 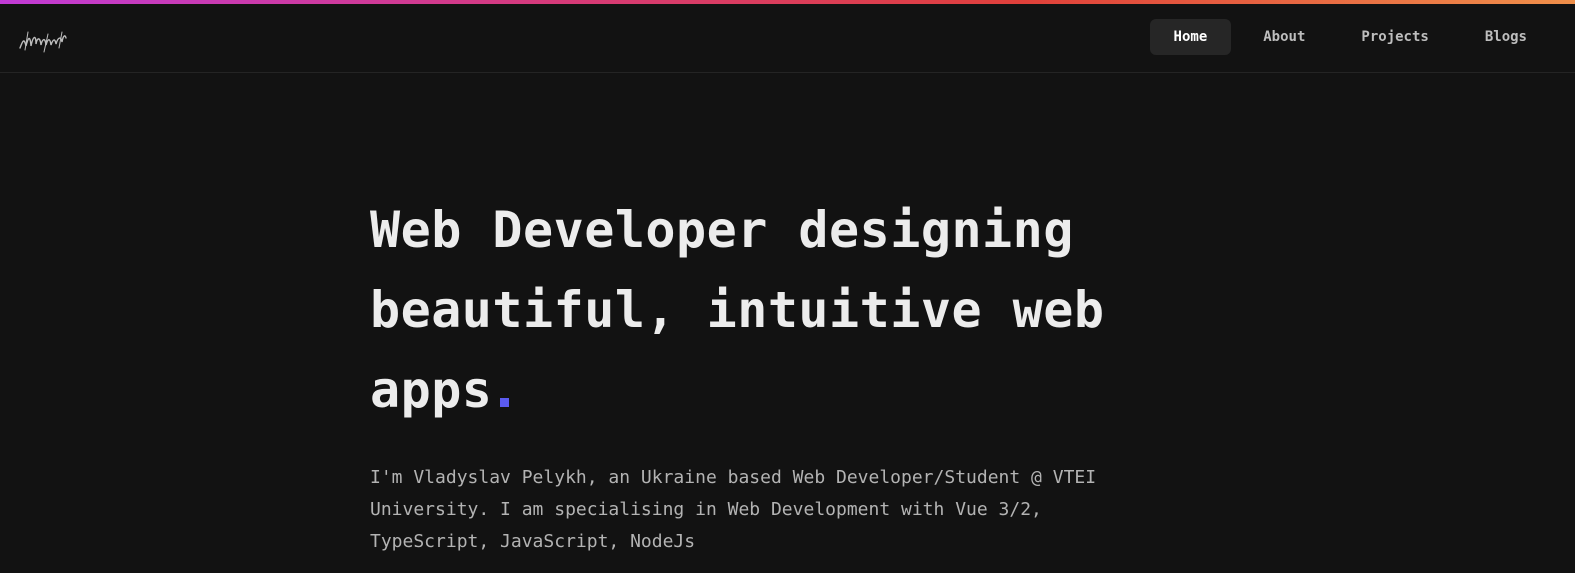 What do you see at coordinates (431, 390) in the screenshot?
I see `headline-line-3: apps` at bounding box center [431, 390].